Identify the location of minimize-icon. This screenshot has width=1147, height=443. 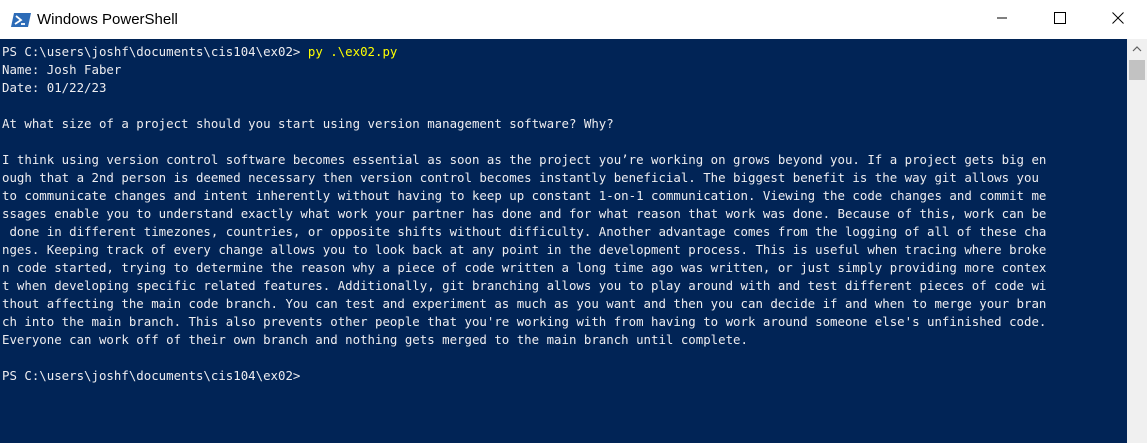
(1002, 20).